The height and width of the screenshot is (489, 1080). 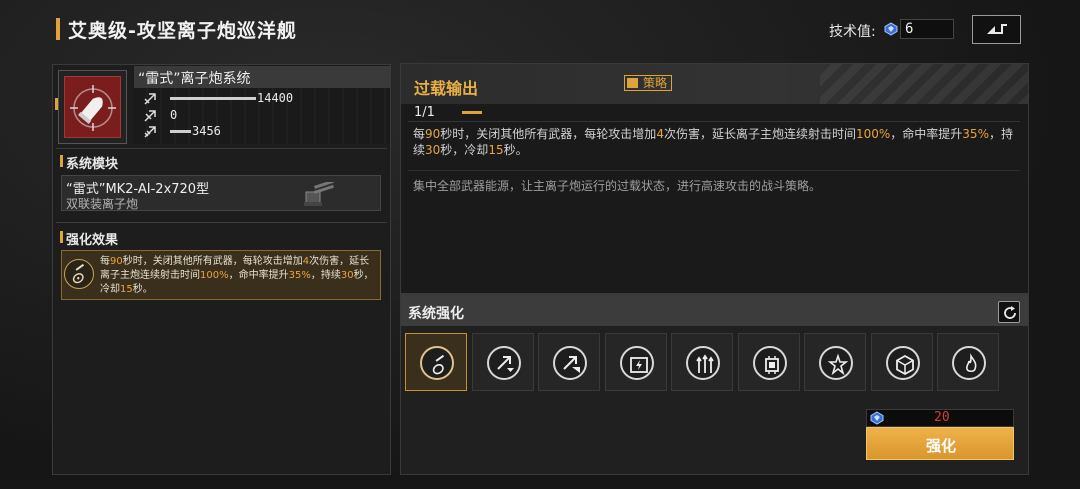 I want to click on enhance-button-label: 强化, so click(x=940, y=446).